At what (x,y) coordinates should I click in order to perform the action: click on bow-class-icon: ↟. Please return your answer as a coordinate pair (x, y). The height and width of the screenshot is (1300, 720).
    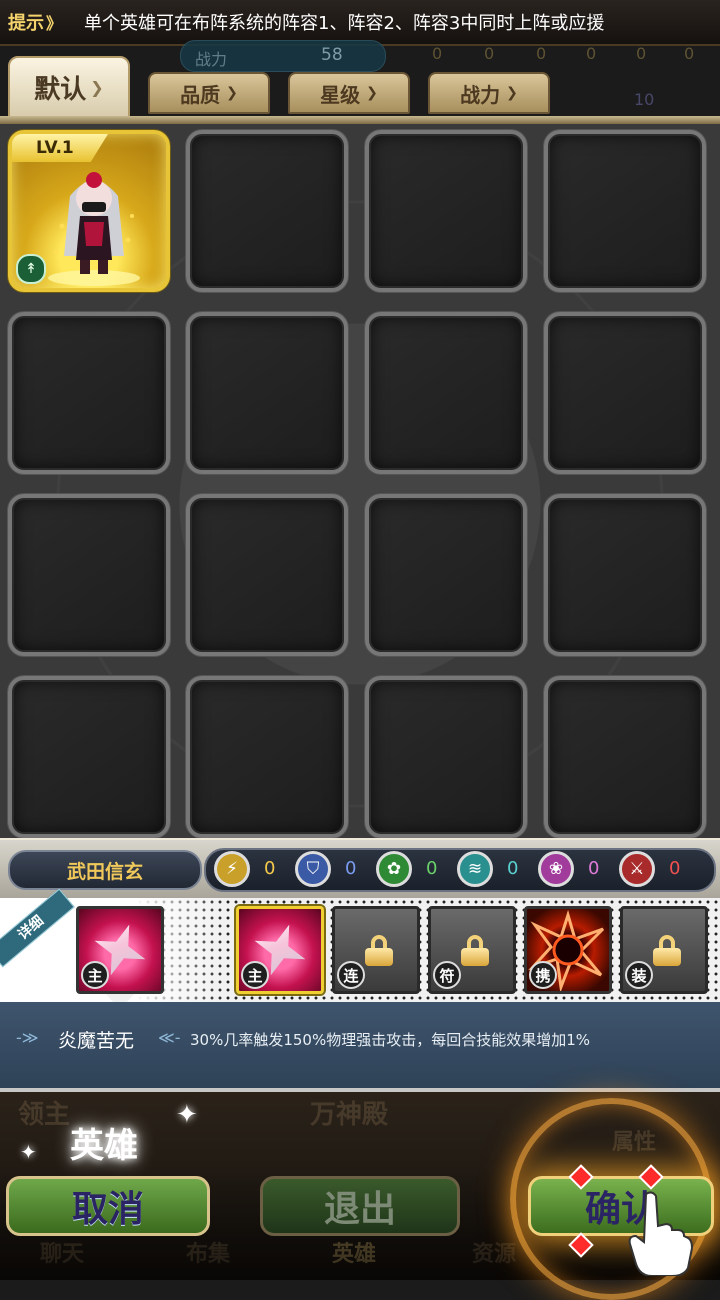
    Looking at the image, I should click on (31, 269).